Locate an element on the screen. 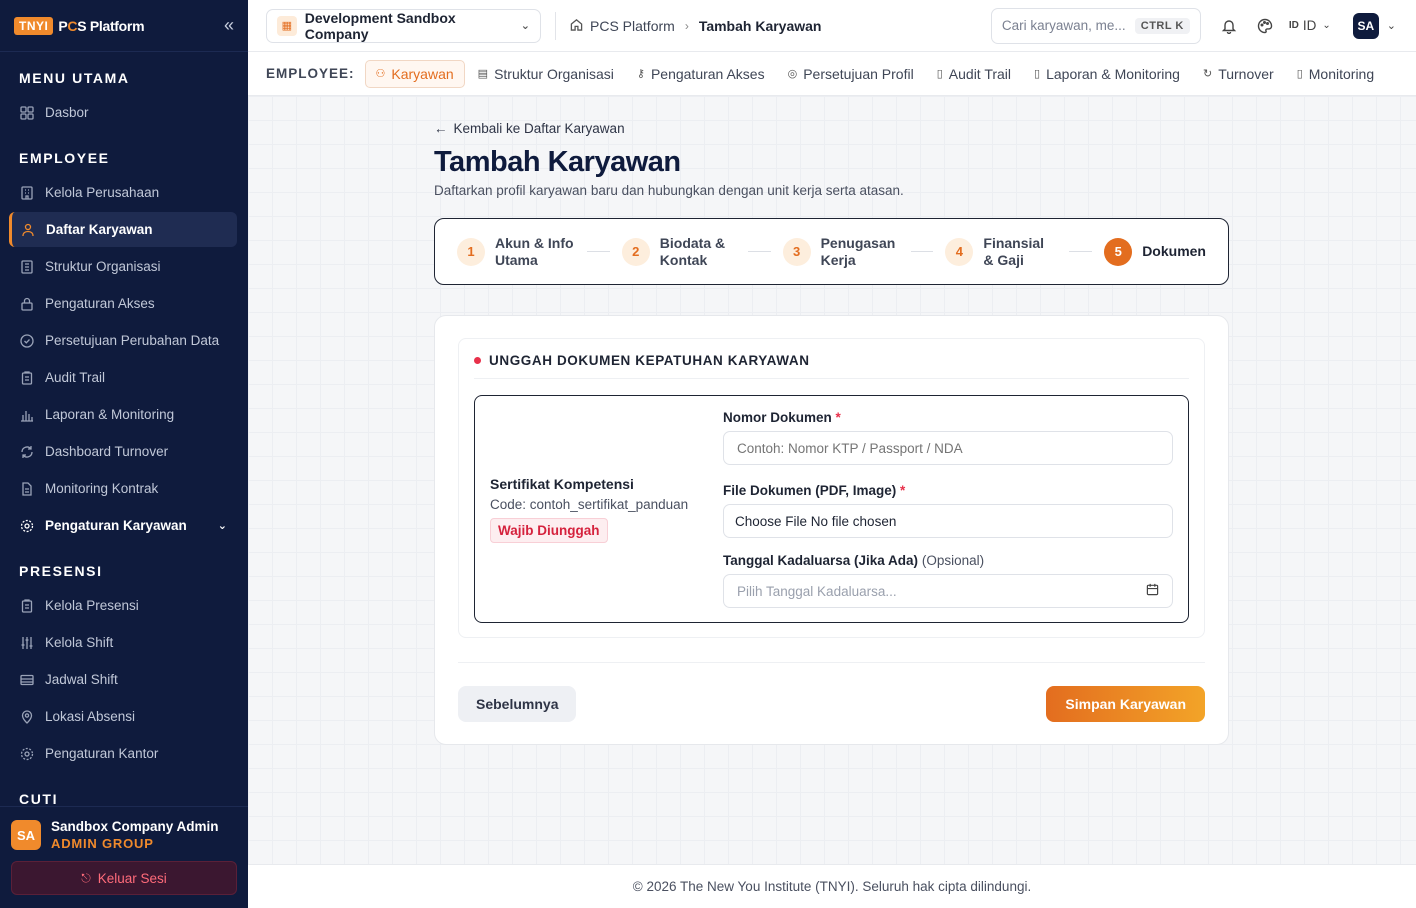 The height and width of the screenshot is (908, 1416). back-label: Kembali ke Daftar Karyawan is located at coordinates (539, 128).